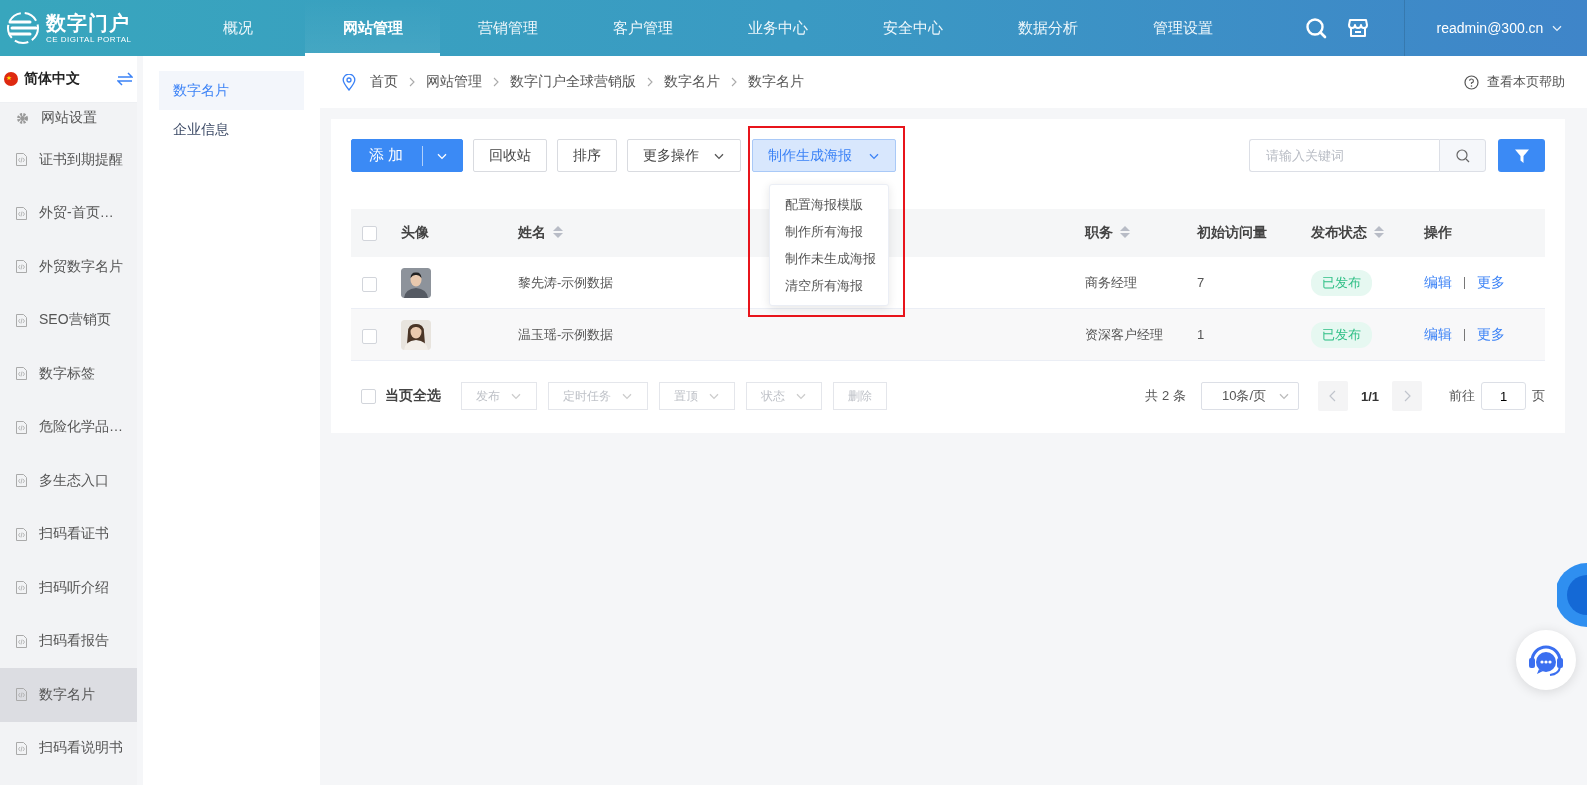 The image size is (1587, 785). I want to click on select-all-label: 当页全选, so click(413, 396).